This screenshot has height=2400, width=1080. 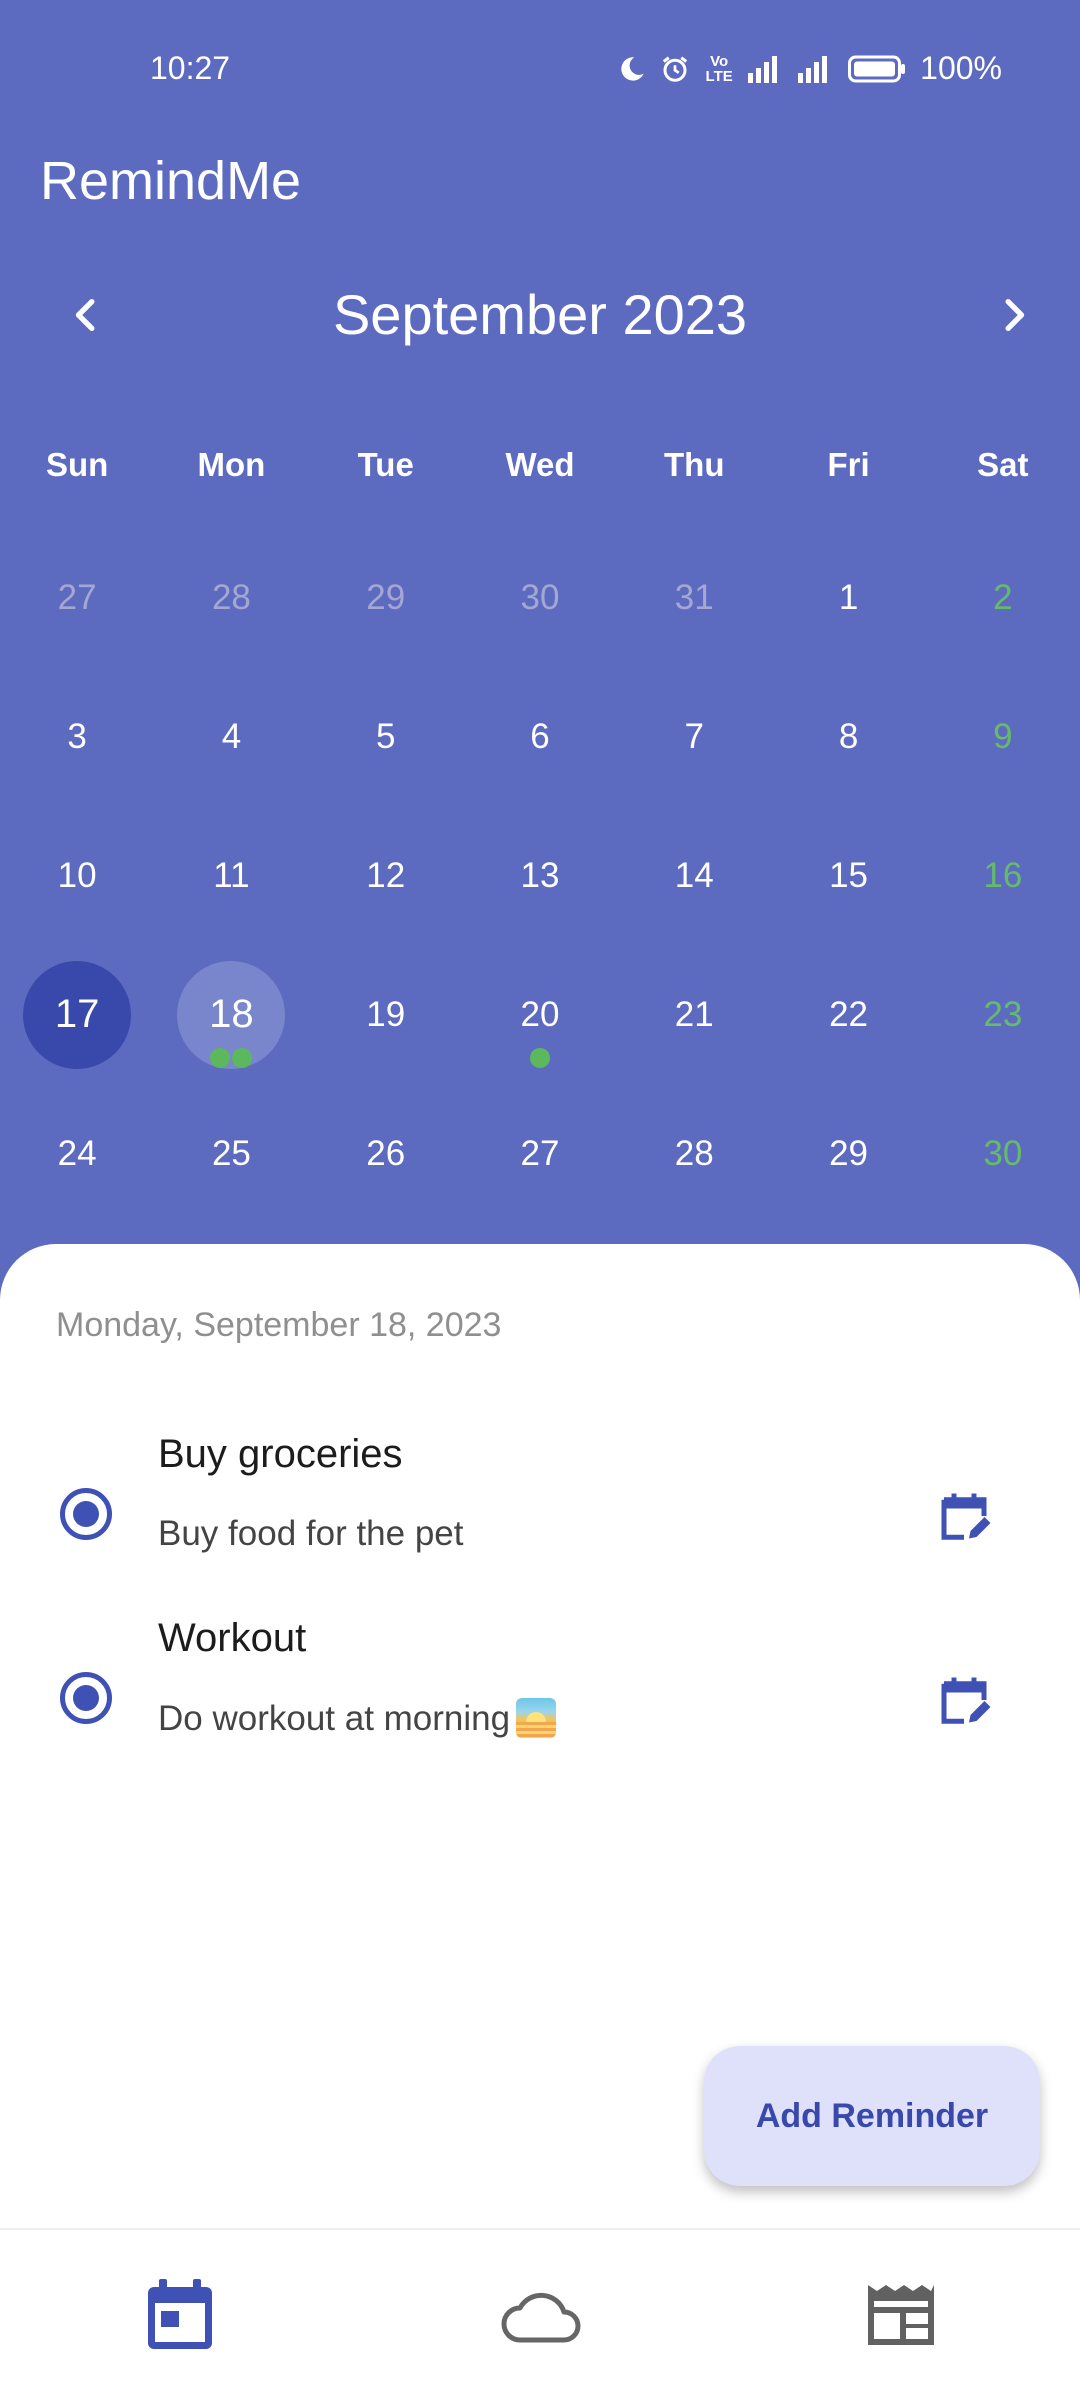 I want to click on app-title: RemindMe, so click(x=171, y=181).